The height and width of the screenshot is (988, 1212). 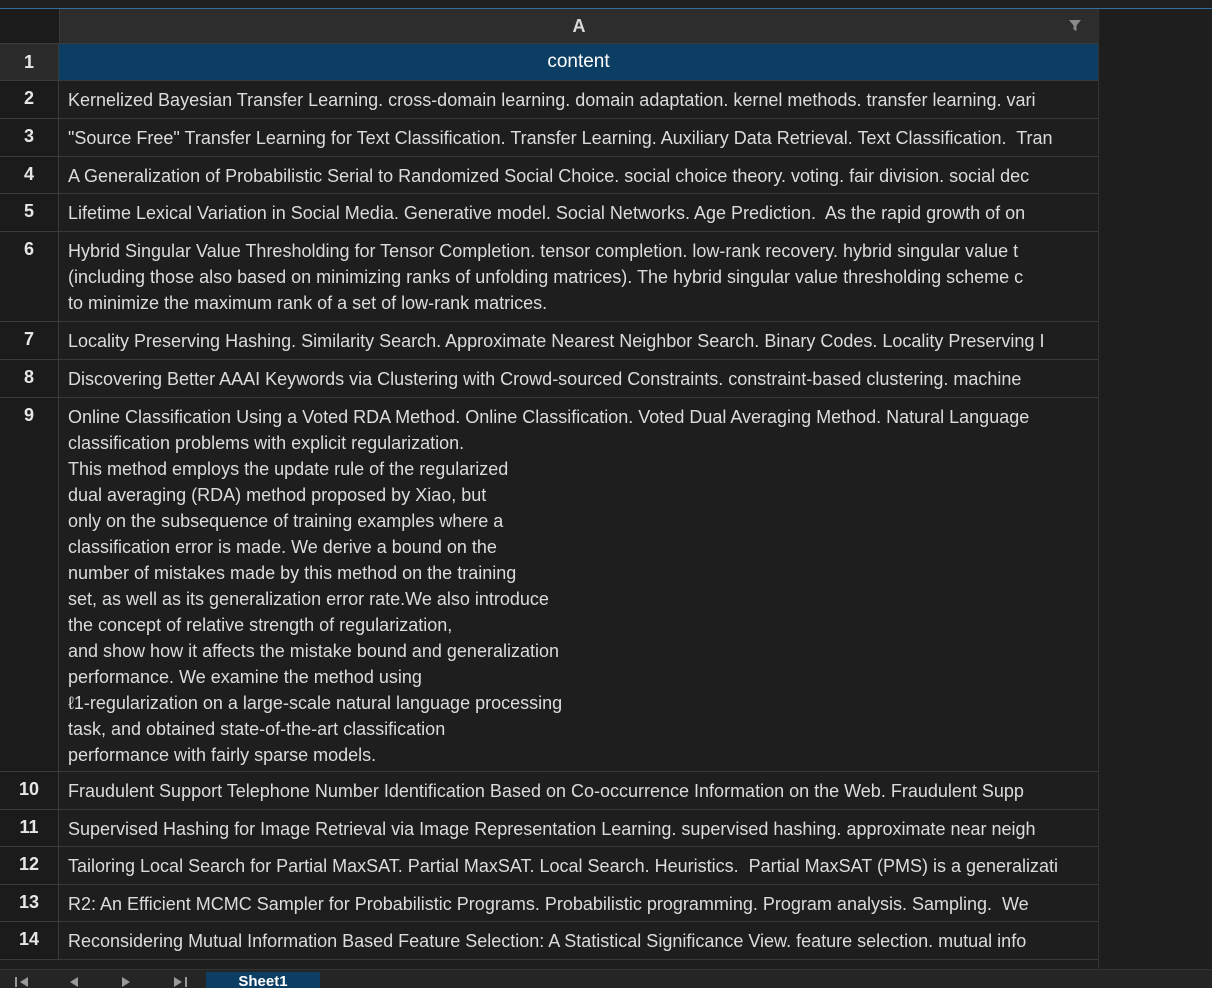 What do you see at coordinates (22, 981) in the screenshot?
I see `first-sheet-icon` at bounding box center [22, 981].